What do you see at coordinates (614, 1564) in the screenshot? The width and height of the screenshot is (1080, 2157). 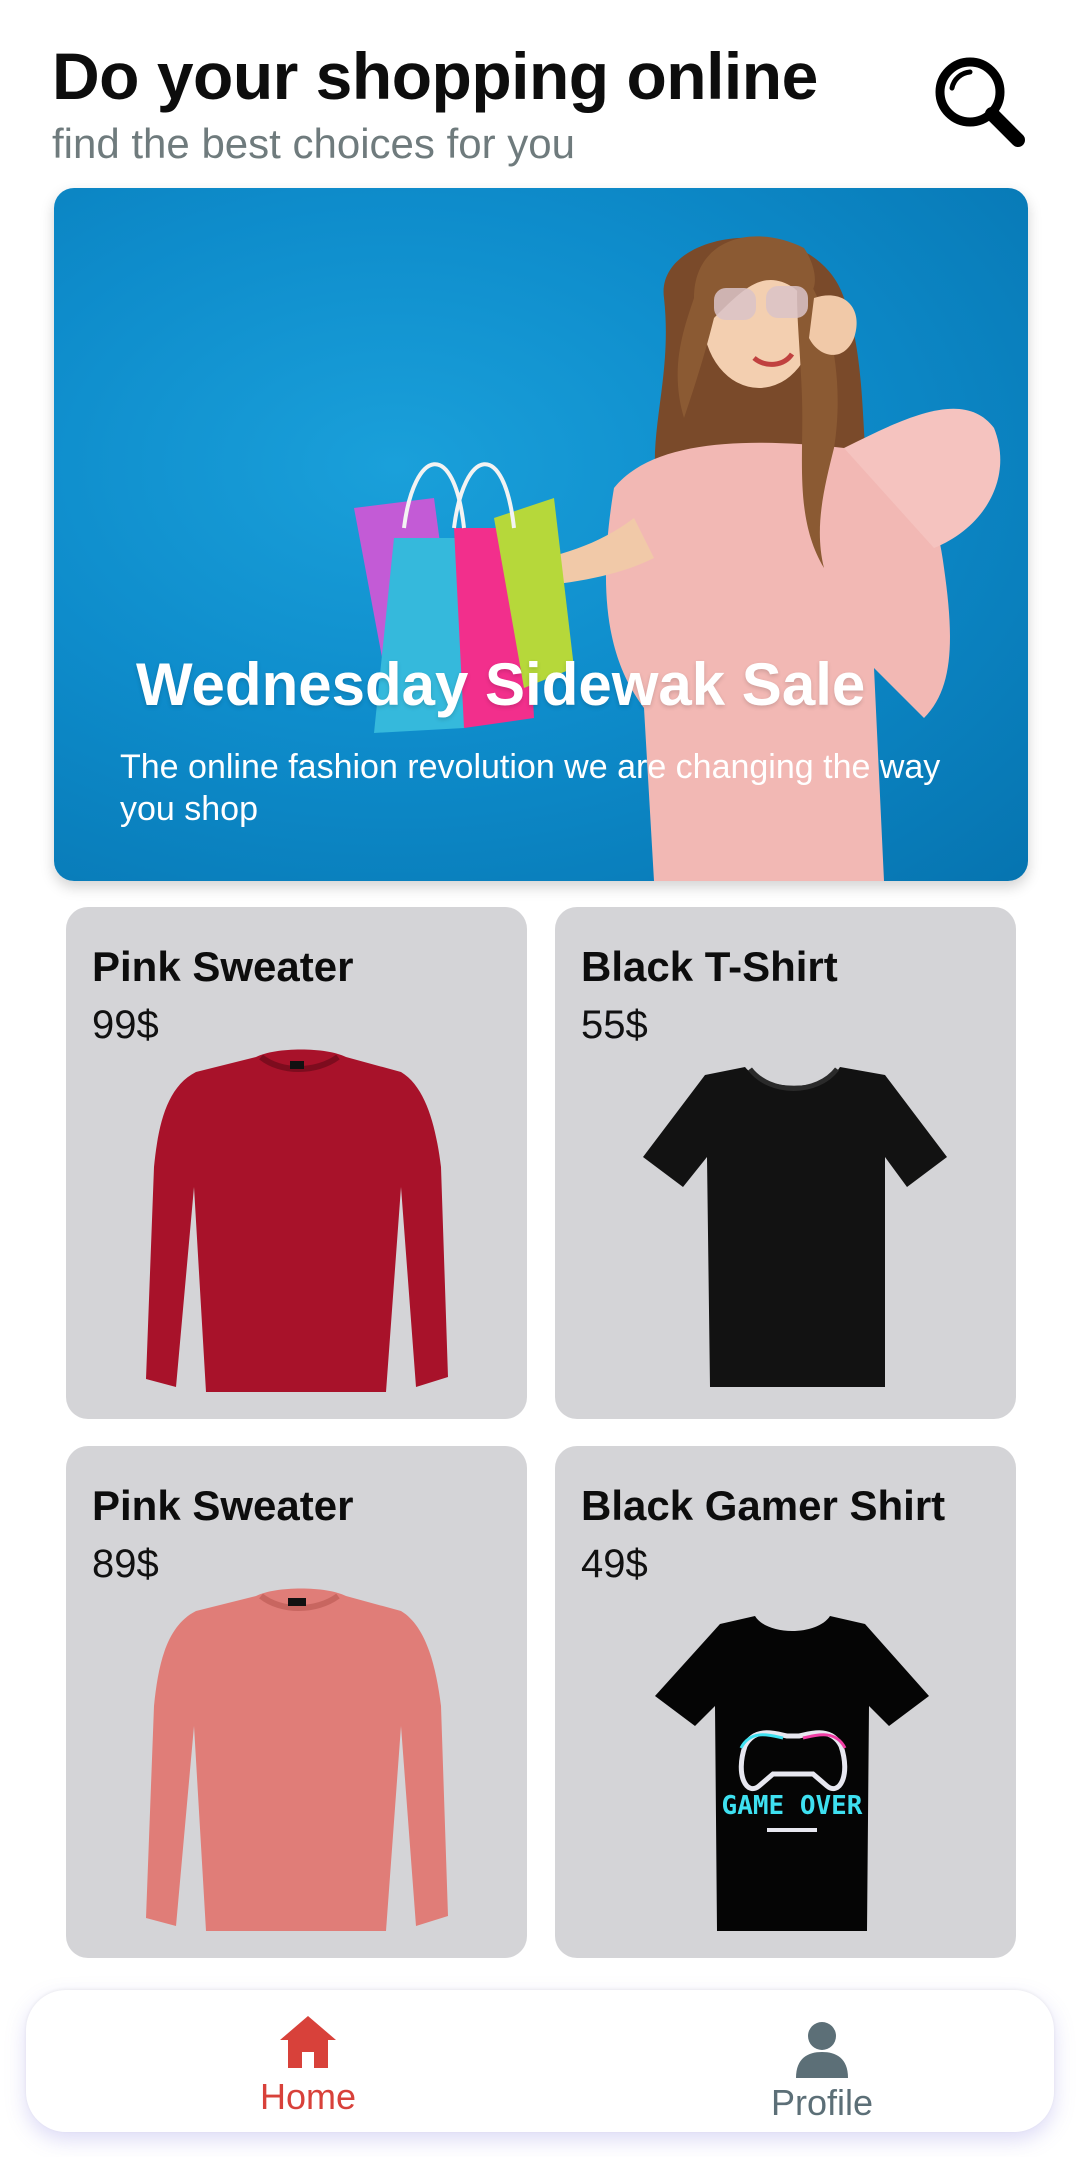 I see `product-price: 49$` at bounding box center [614, 1564].